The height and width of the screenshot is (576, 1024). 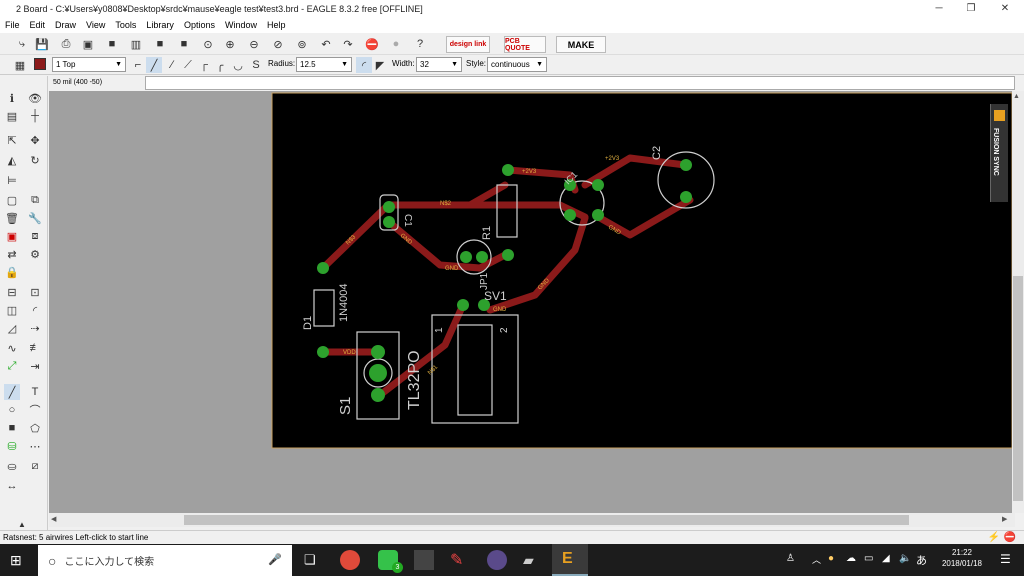 What do you see at coordinates (35, 160) in the screenshot?
I see `rotate-icon: ↻` at bounding box center [35, 160].